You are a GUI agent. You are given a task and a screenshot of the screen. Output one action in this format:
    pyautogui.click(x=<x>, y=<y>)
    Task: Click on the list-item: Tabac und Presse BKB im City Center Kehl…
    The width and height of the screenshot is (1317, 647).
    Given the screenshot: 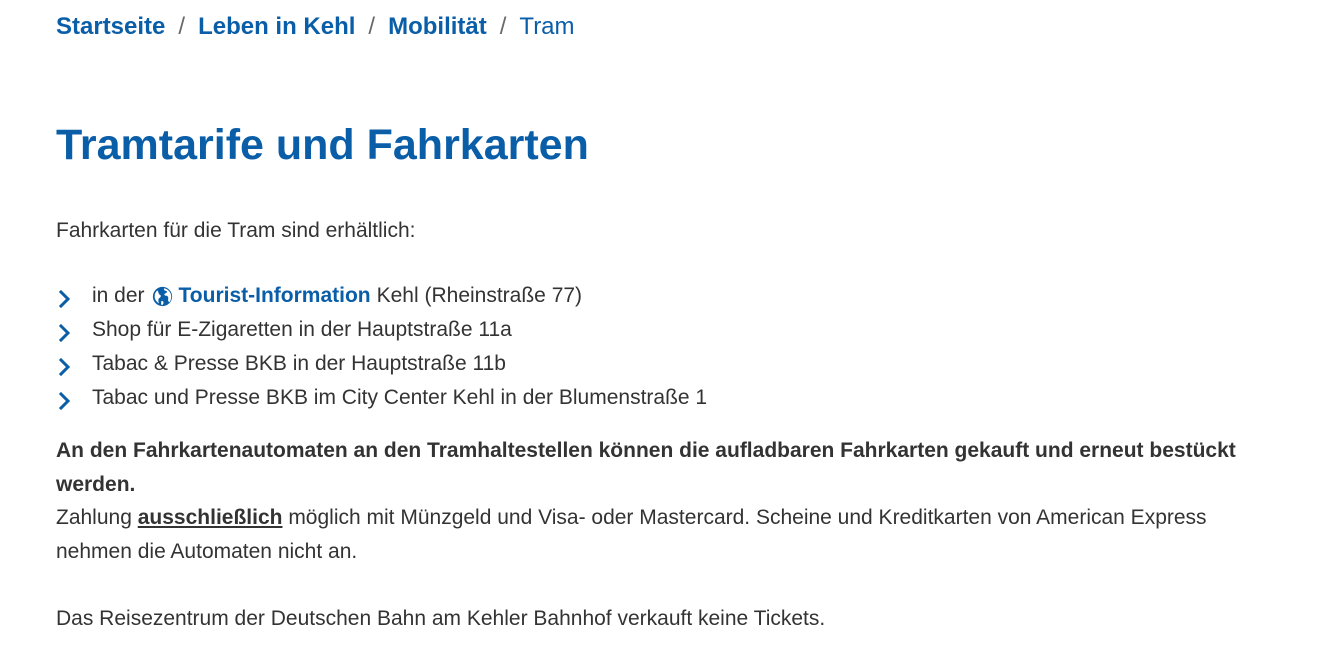 What is the action you would take?
    pyautogui.click(x=381, y=398)
    